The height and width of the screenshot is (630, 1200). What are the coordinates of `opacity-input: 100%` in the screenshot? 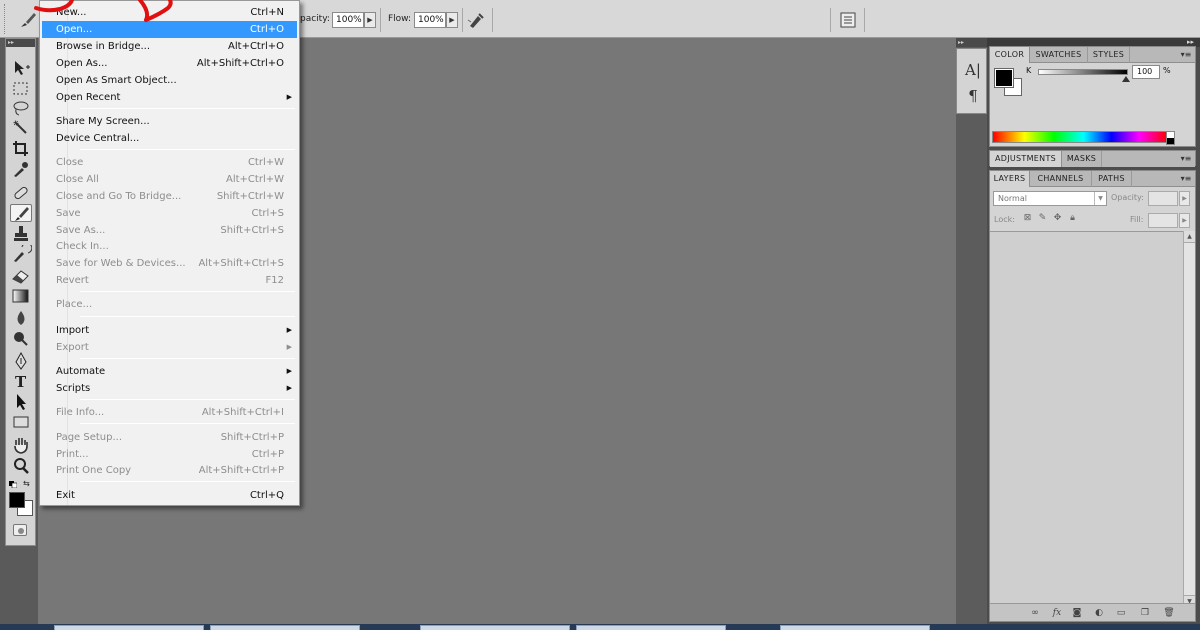 It's located at (348, 20).